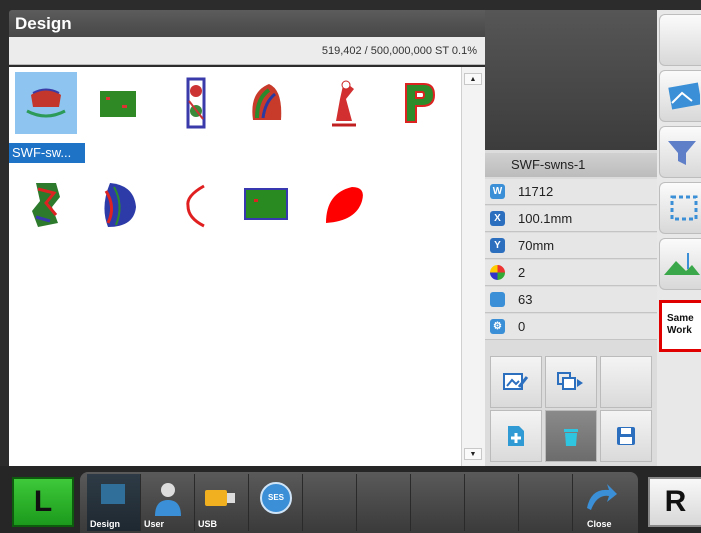  I want to click on add-design-button, so click(516, 436).